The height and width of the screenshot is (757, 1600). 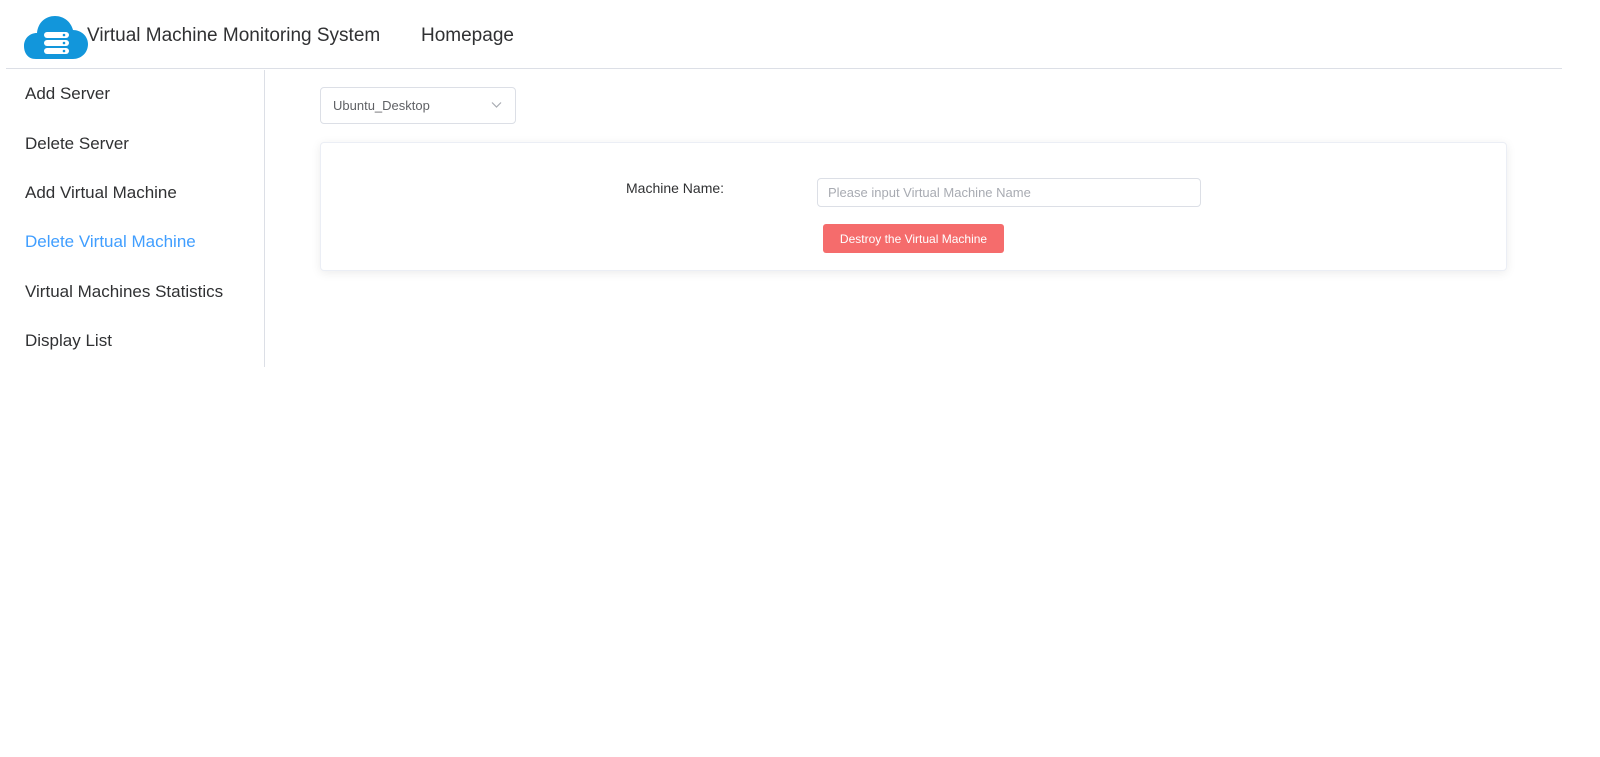 I want to click on sidebar-item-delete-server: Delete Server, so click(x=77, y=144).